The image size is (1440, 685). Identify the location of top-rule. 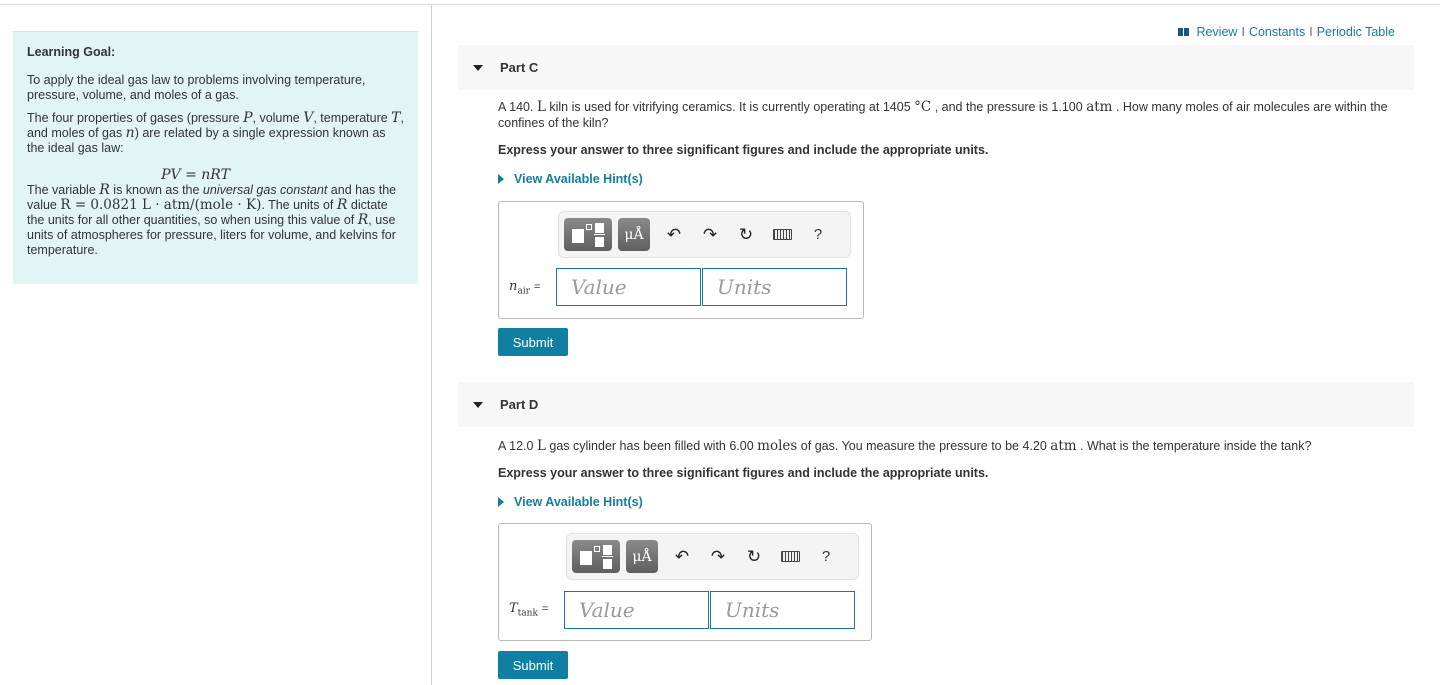
(720, 4).